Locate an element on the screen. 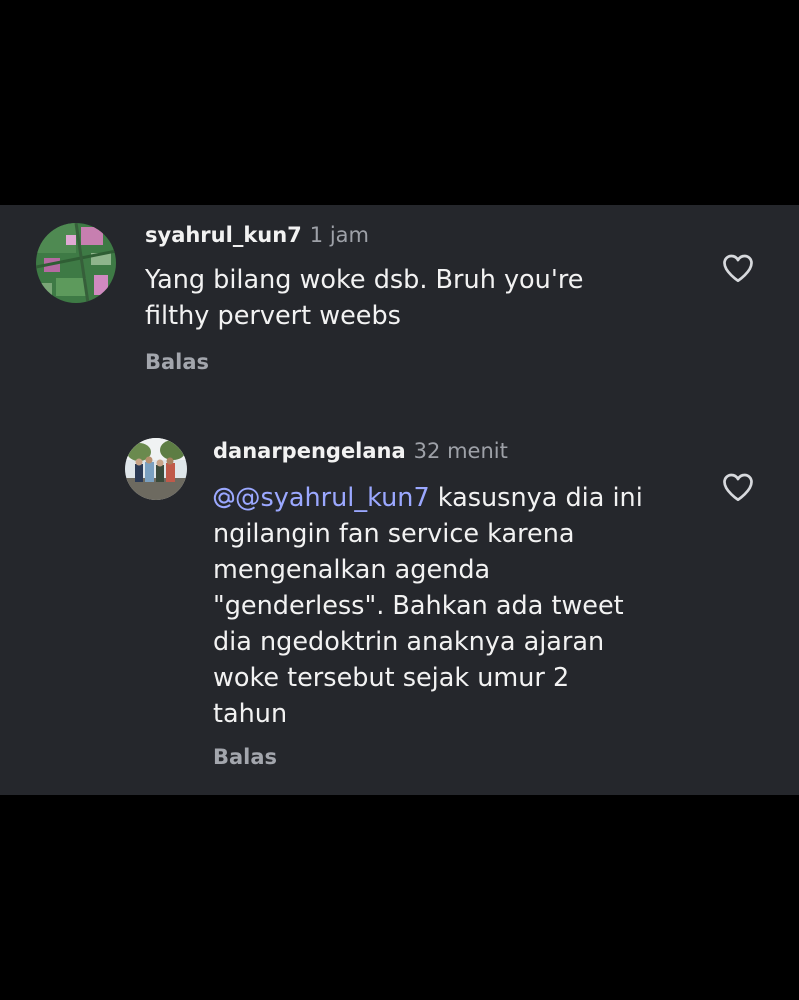 Image resolution: width=799 pixels, height=1000 pixels. timestamp: 1 jam is located at coordinates (339, 235).